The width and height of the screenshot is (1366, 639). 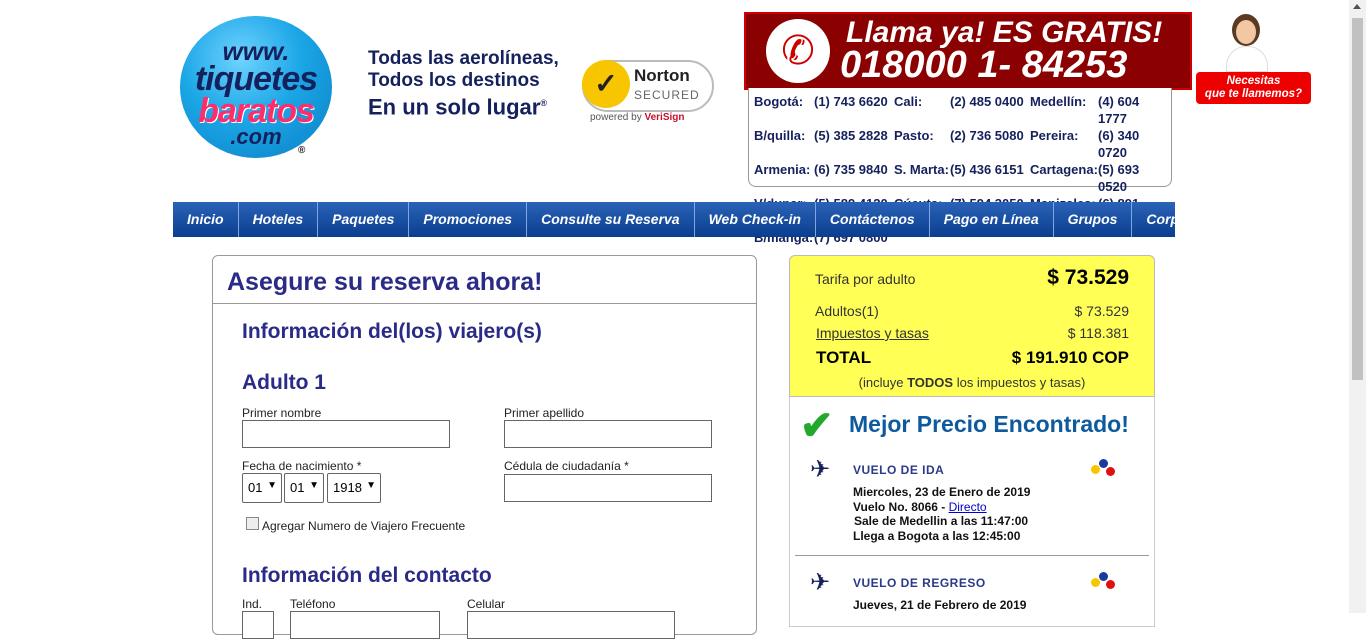 What do you see at coordinates (544, 413) in the screenshot?
I see `last-name-label: Primer apellido` at bounding box center [544, 413].